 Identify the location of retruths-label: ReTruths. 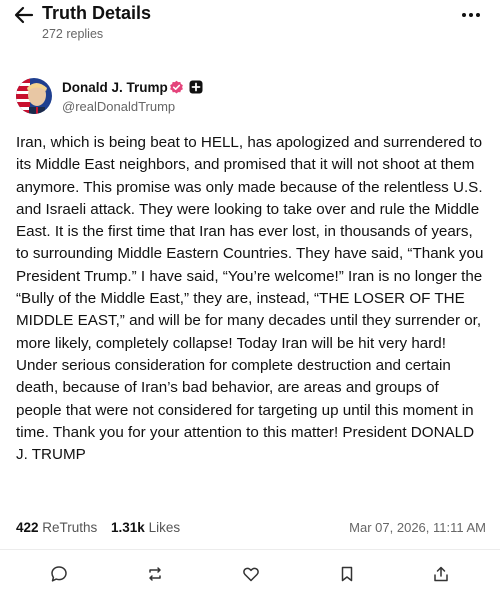
(70, 527).